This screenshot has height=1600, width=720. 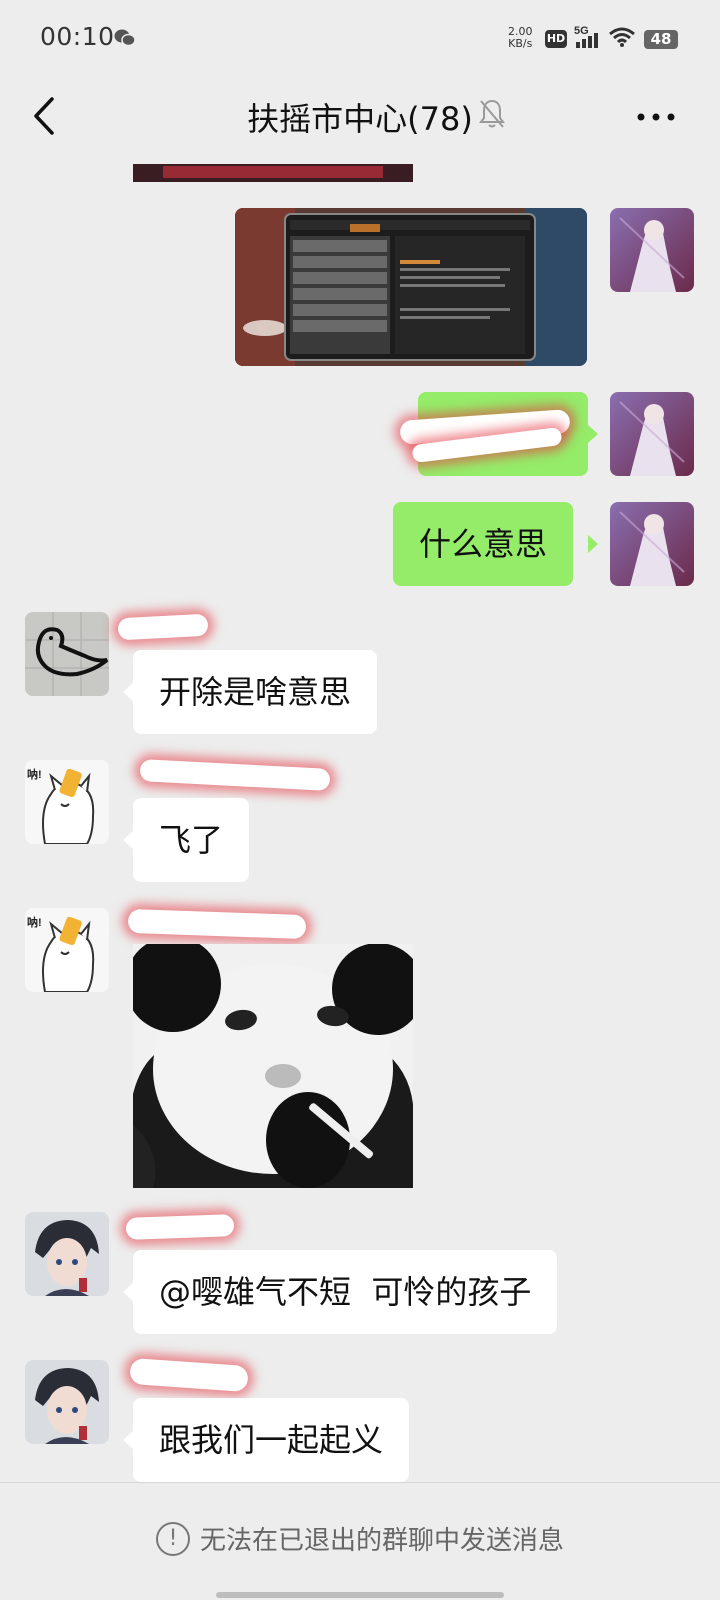 What do you see at coordinates (520, 43) in the screenshot?
I see `network-speed-unit: KB/s` at bounding box center [520, 43].